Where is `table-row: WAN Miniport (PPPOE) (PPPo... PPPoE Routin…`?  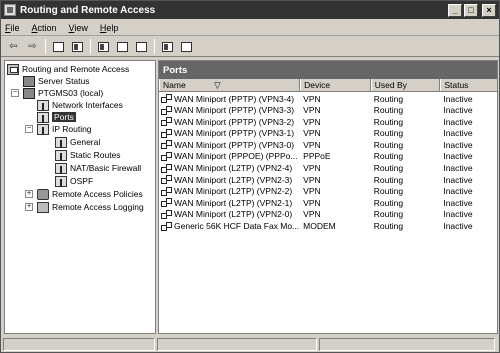 table-row: WAN Miniport (PPPOE) (PPPo... PPPoE Routin… is located at coordinates (328, 156).